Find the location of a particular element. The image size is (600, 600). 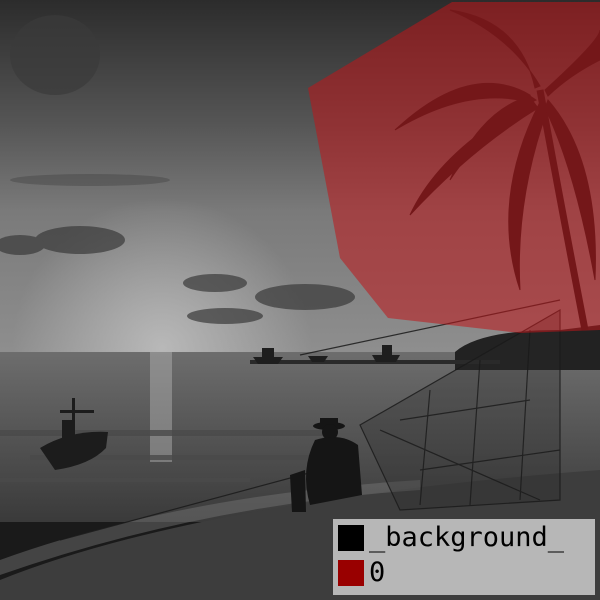

legend-item-background: _background_ is located at coordinates (451, 538).